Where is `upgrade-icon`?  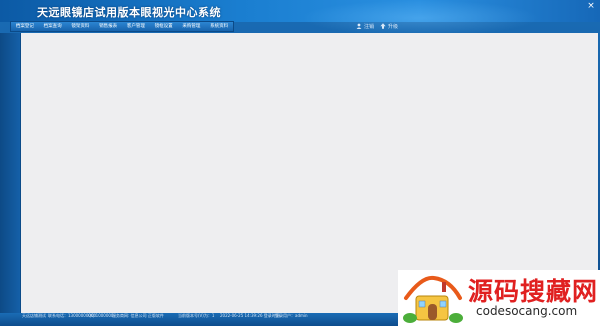
upgrade-icon is located at coordinates (383, 26).